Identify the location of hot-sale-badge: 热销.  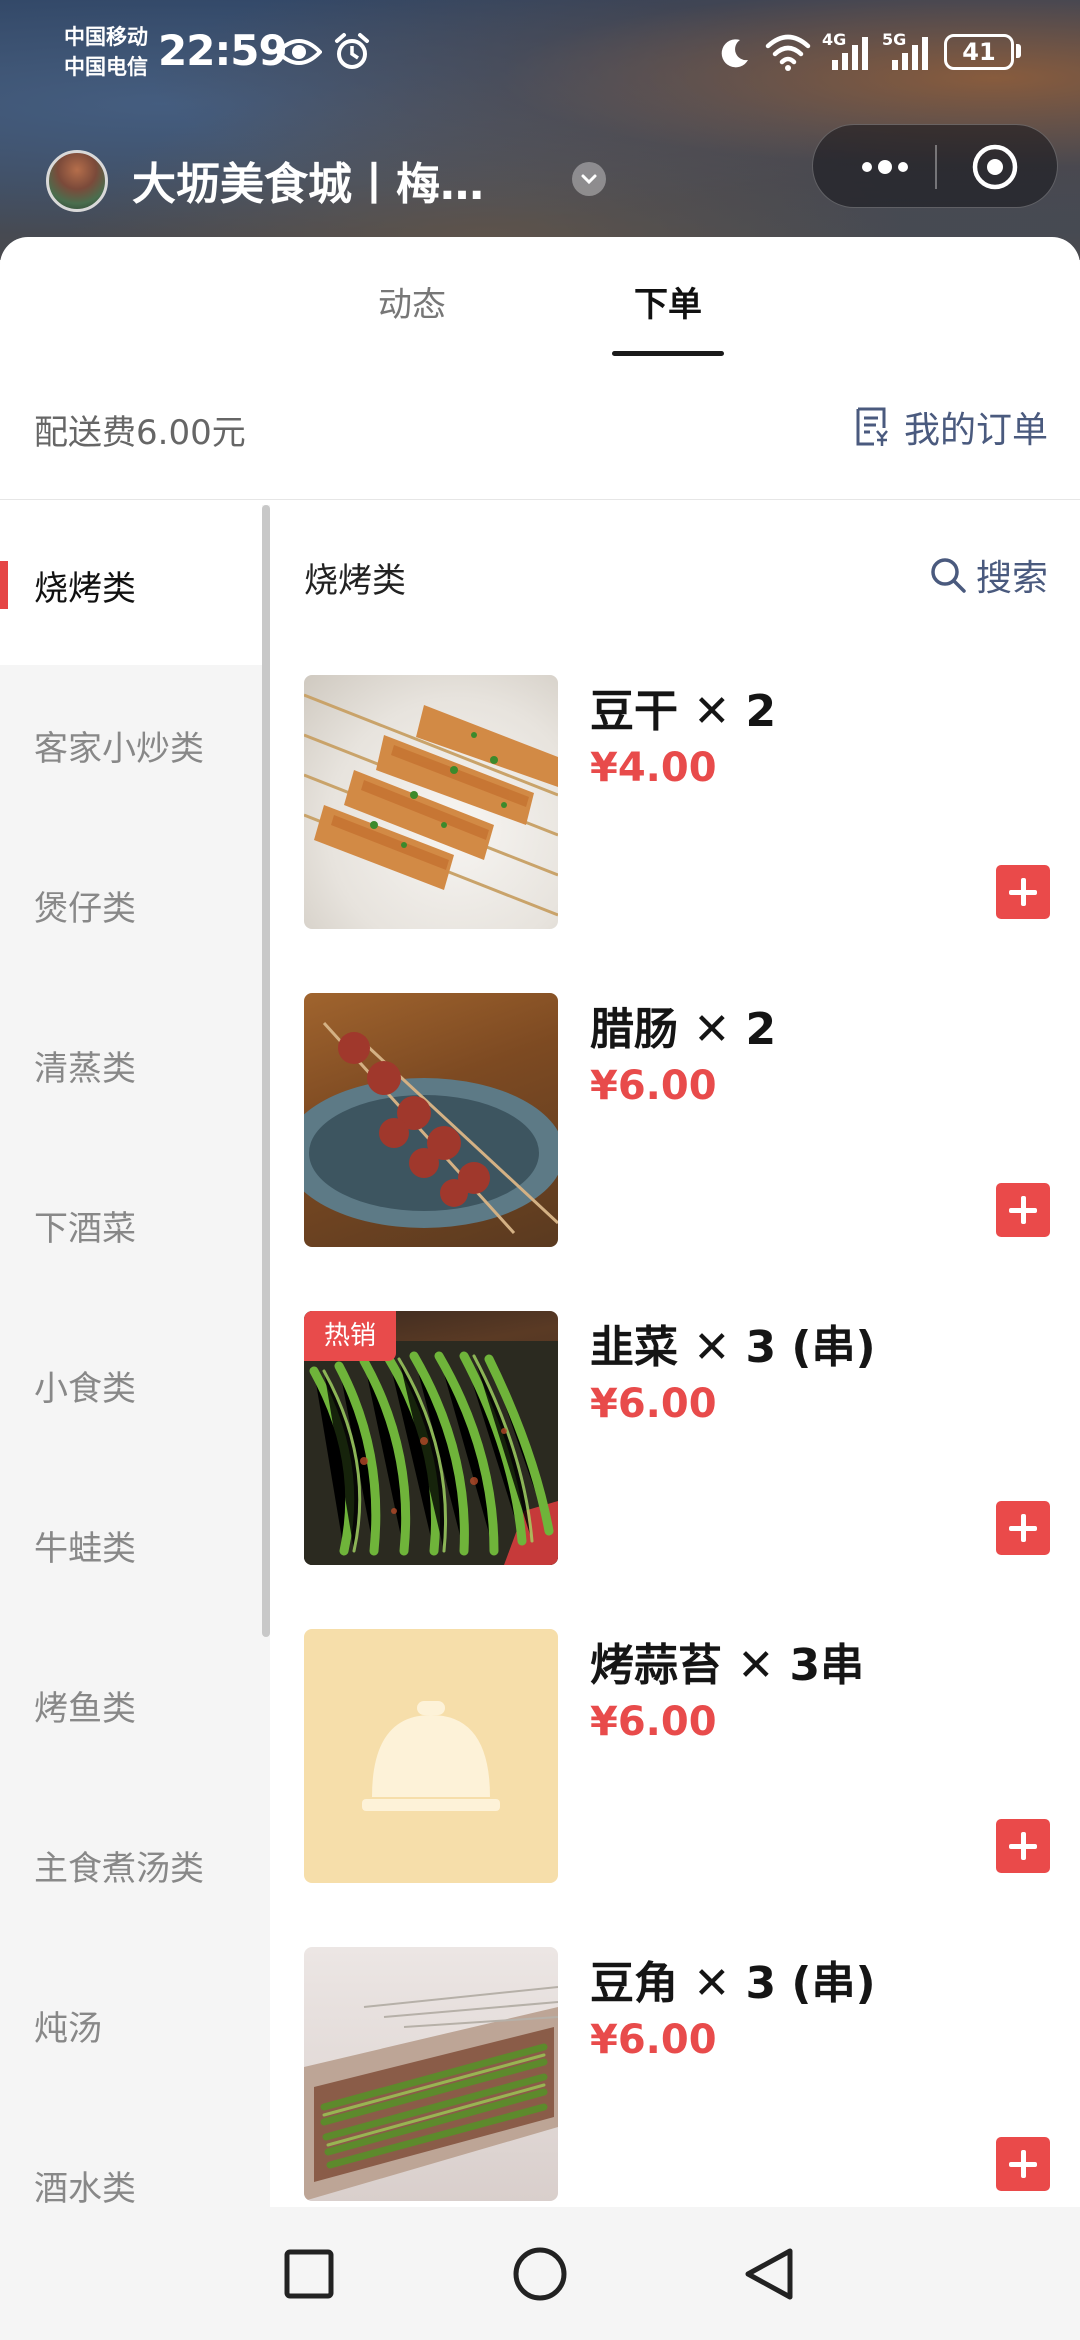
(350, 1336).